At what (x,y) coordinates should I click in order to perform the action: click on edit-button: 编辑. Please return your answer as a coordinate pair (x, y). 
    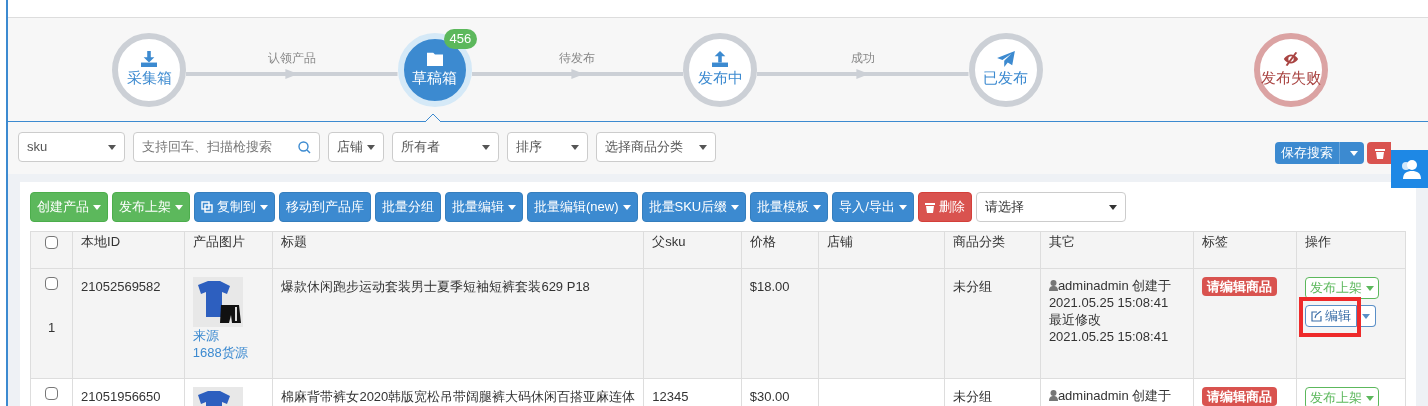
    Looking at the image, I should click on (1331, 316).